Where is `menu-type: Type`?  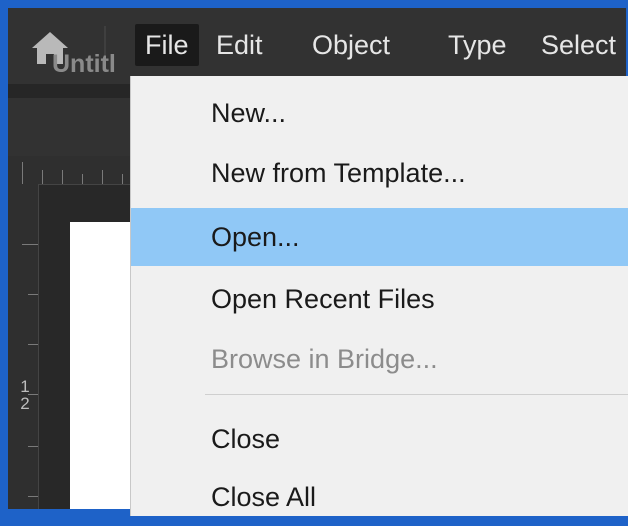 menu-type: Type is located at coordinates (477, 45).